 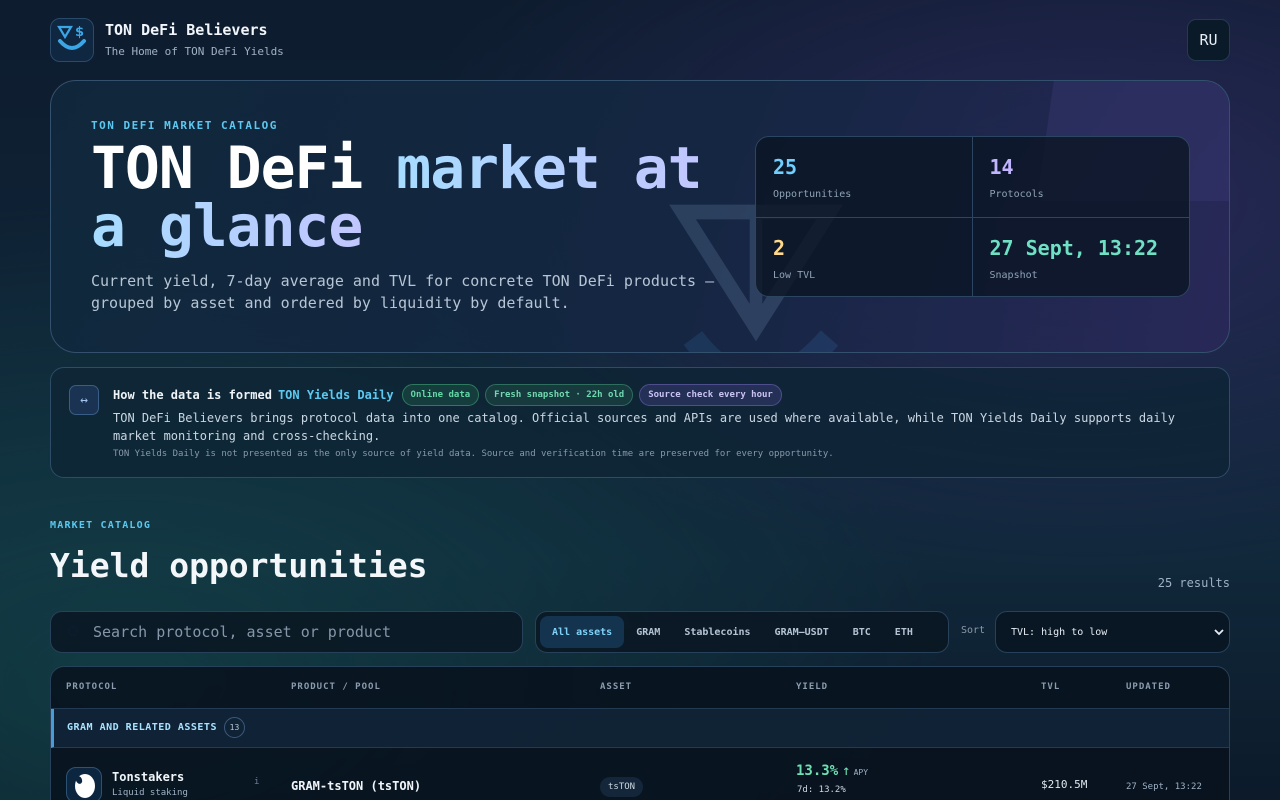 I want to click on group-count-badge: 13, so click(x=234, y=727).